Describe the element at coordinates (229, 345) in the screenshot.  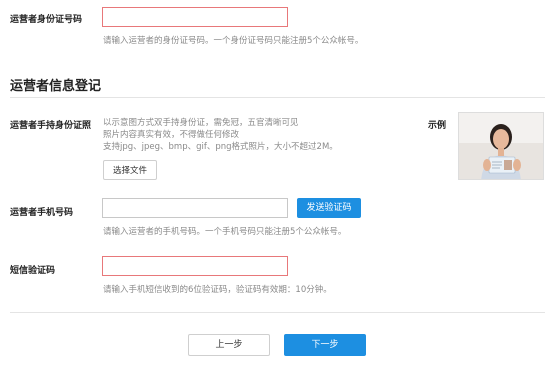
I see `prev-step-button: 上一步` at that location.